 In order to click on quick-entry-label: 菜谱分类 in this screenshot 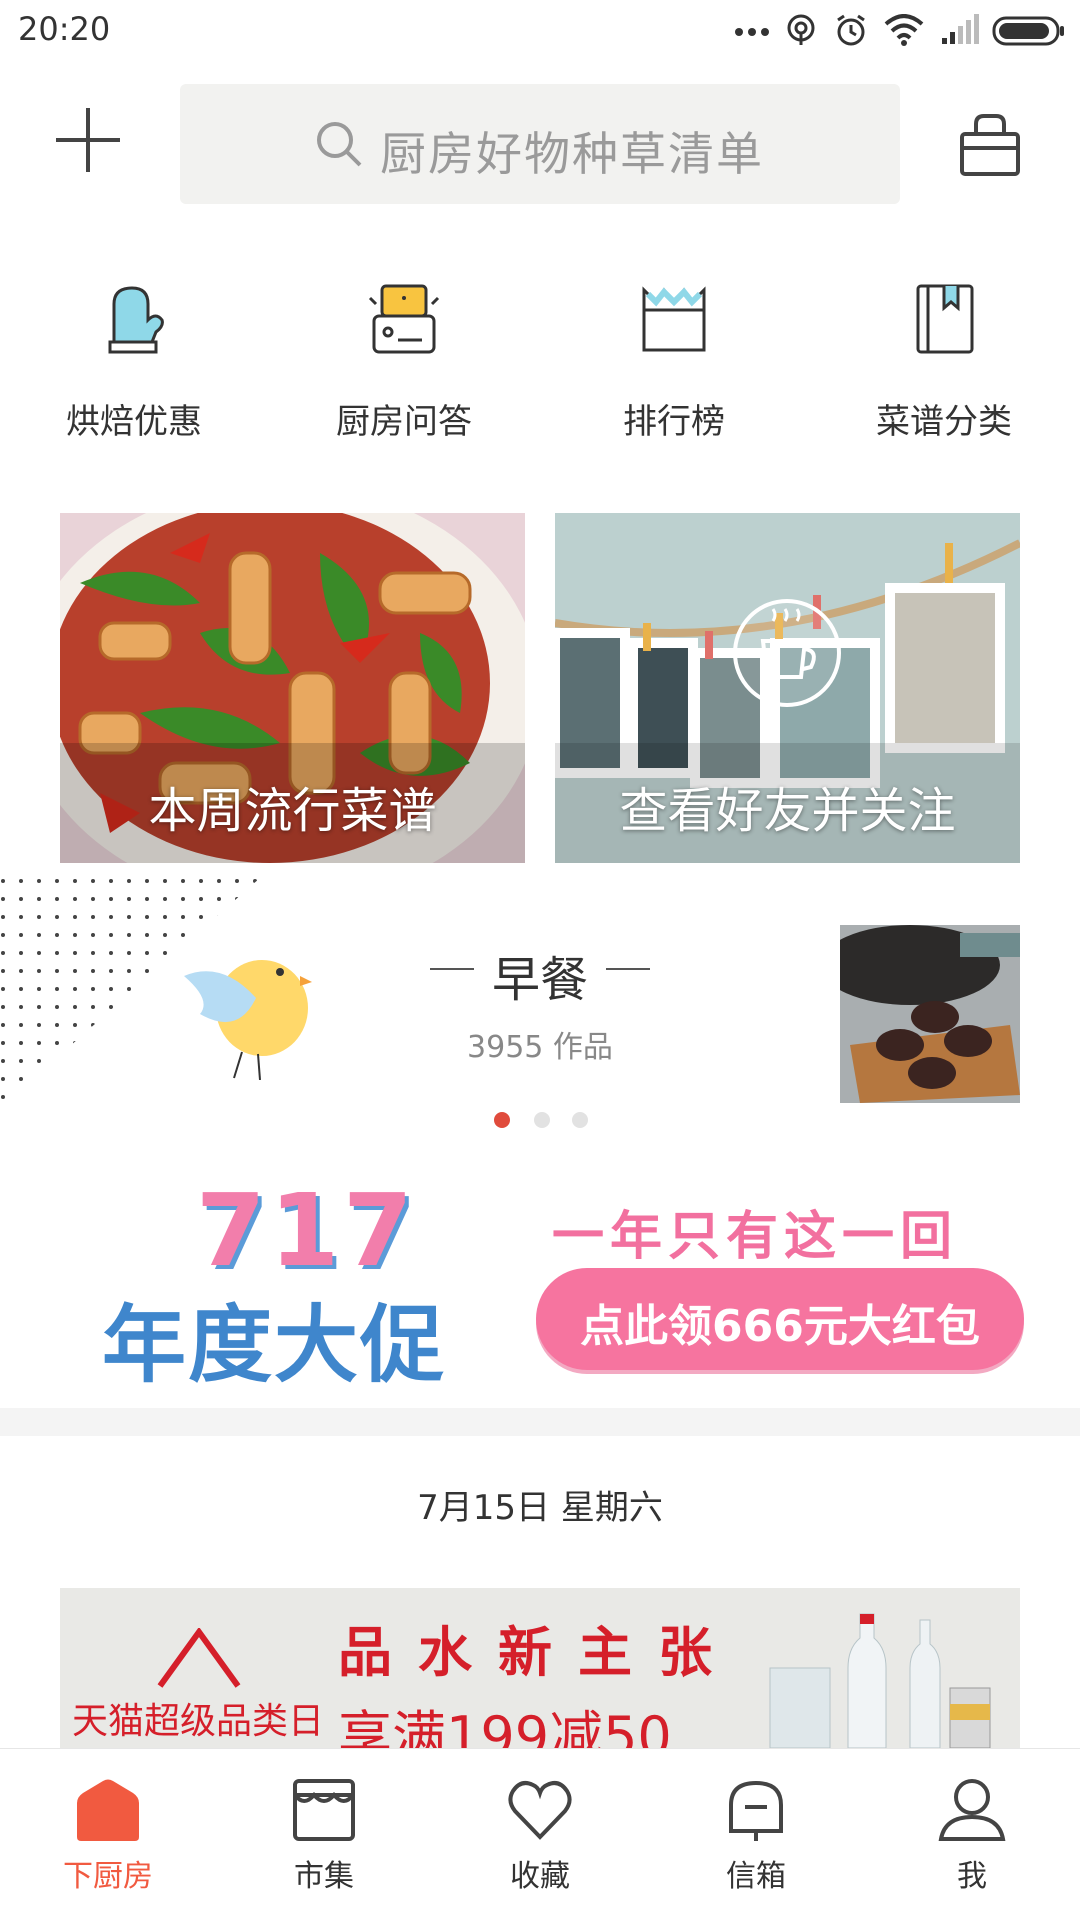, I will do `click(944, 422)`.